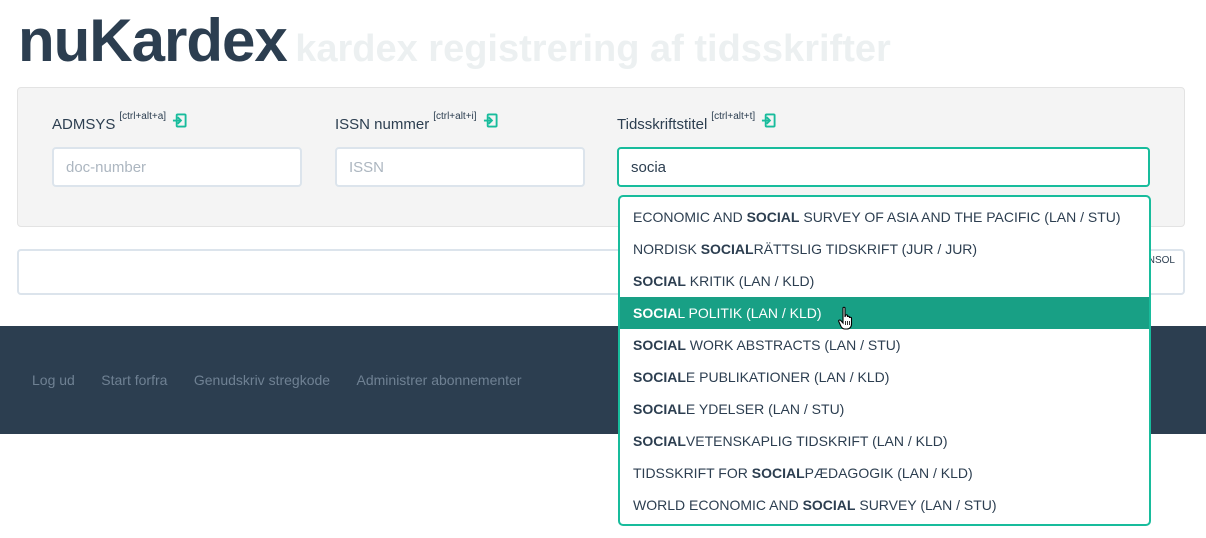 The image size is (1206, 538). What do you see at coordinates (53, 380) in the screenshot?
I see `logout-link: Log ud` at bounding box center [53, 380].